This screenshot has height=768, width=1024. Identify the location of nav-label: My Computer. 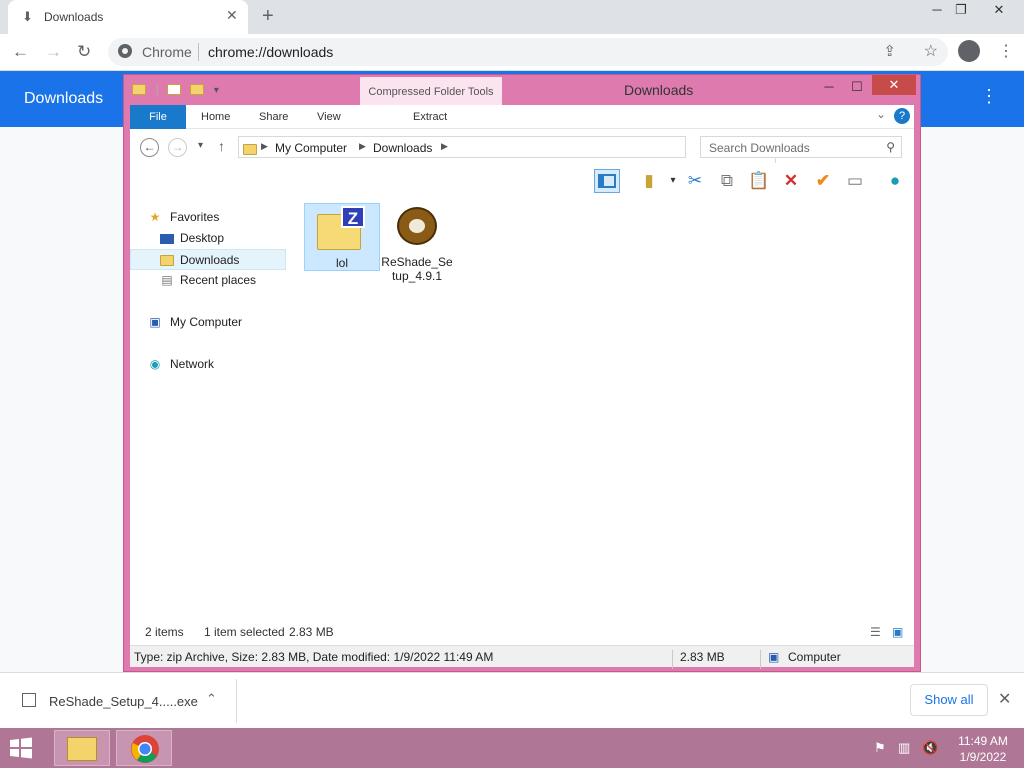
(206, 322).